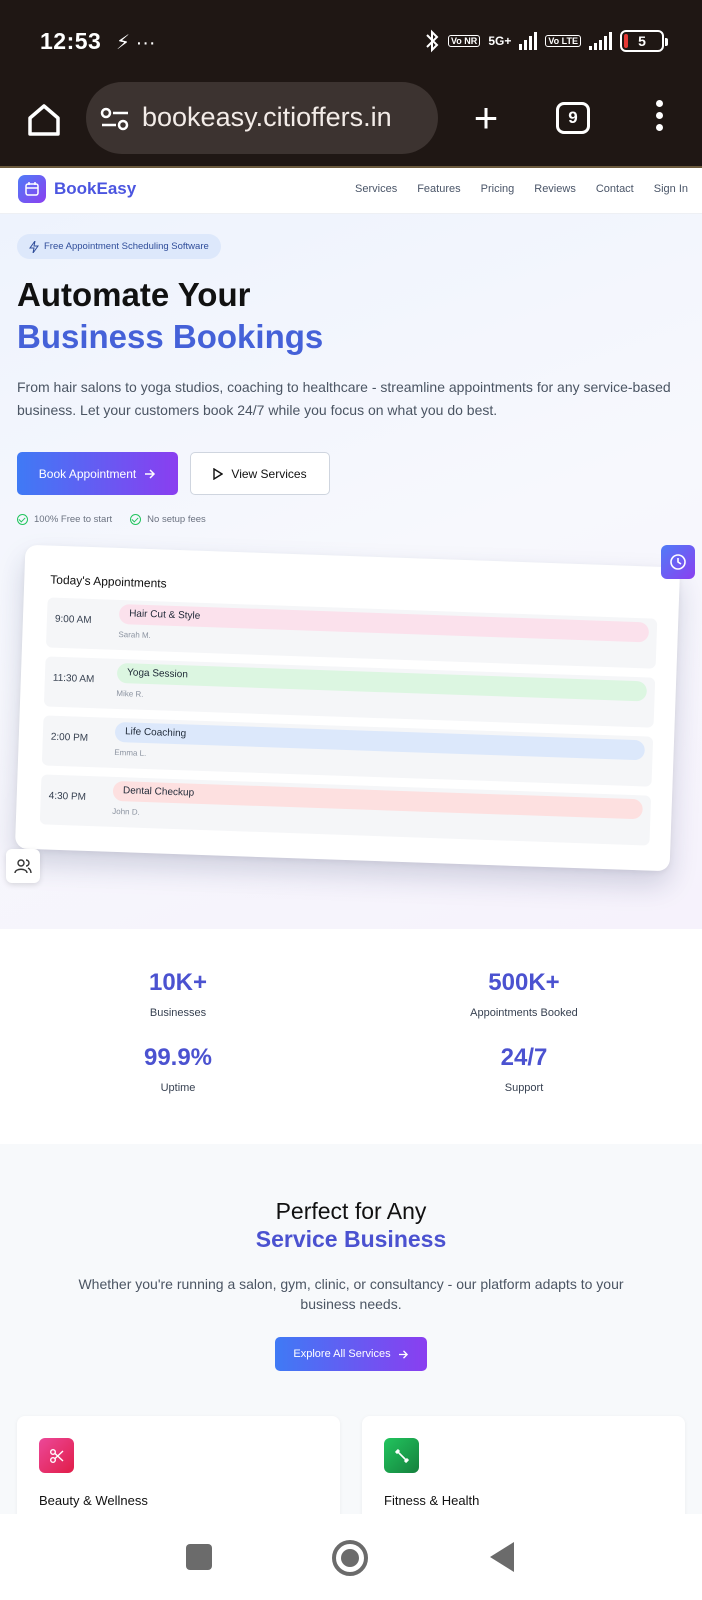  I want to click on book-appointment-button: Book Appointment, so click(97, 473).